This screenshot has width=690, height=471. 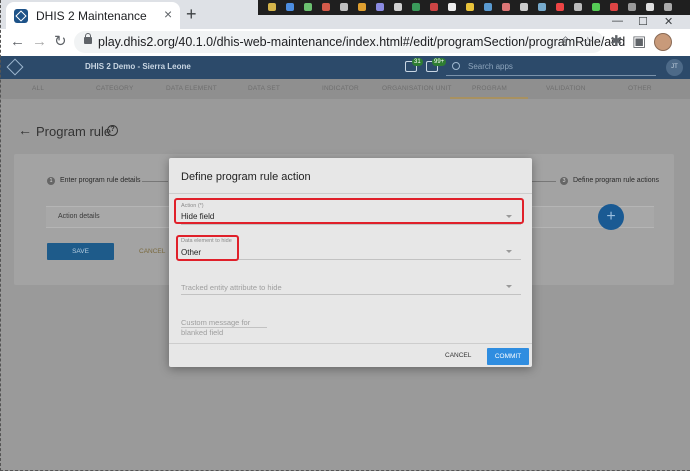 I want to click on tab-title: DHIS 2 Maintenance, so click(x=91, y=16).